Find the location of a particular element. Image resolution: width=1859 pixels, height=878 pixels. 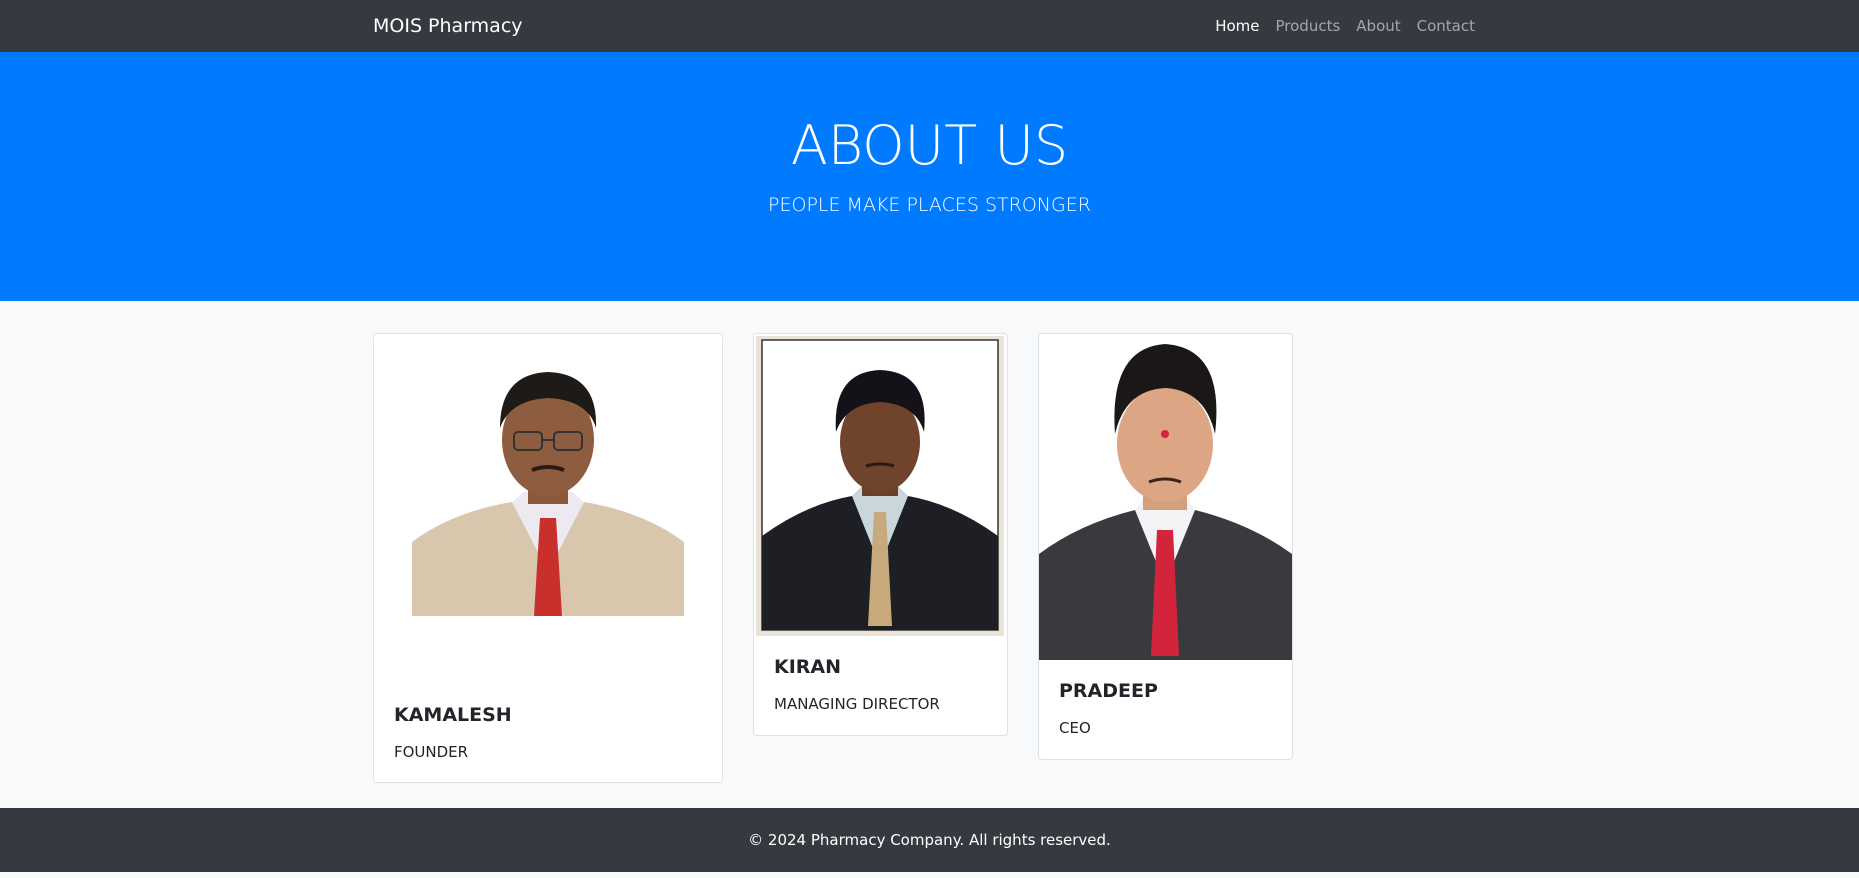

team-photo-kiran is located at coordinates (880, 486).